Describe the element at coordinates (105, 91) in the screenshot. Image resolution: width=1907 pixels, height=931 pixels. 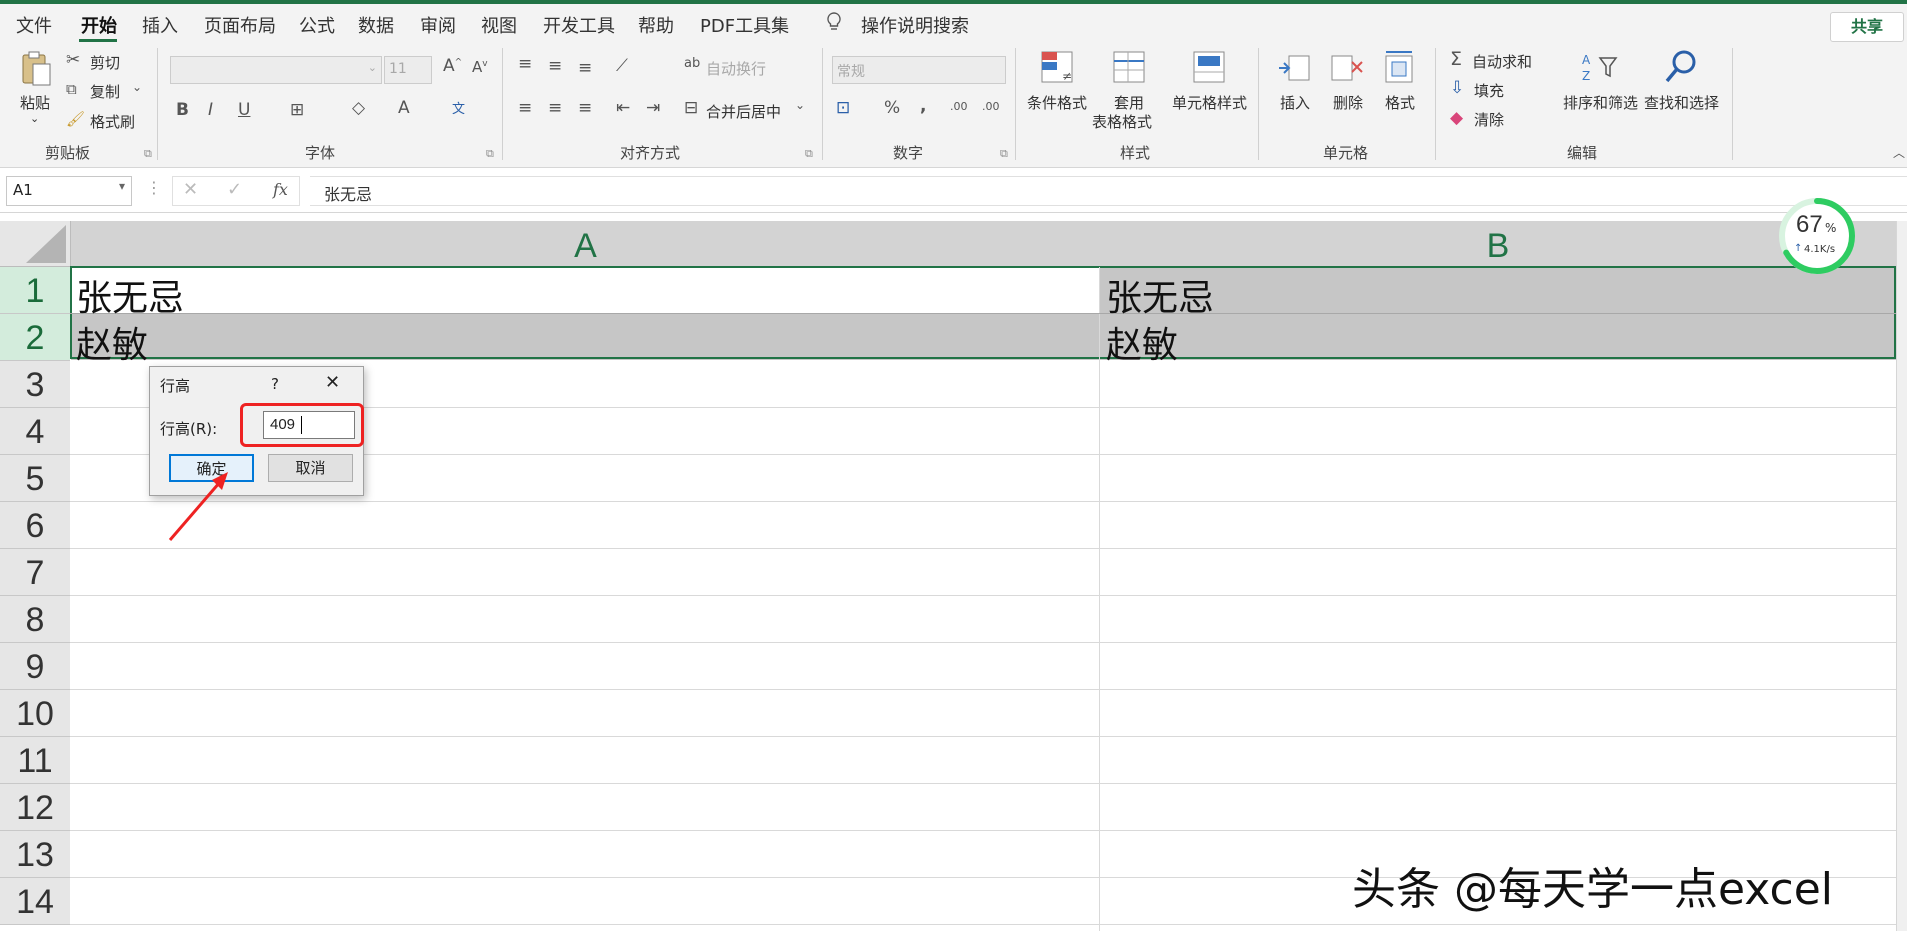
I see `copy-button: 复制` at that location.